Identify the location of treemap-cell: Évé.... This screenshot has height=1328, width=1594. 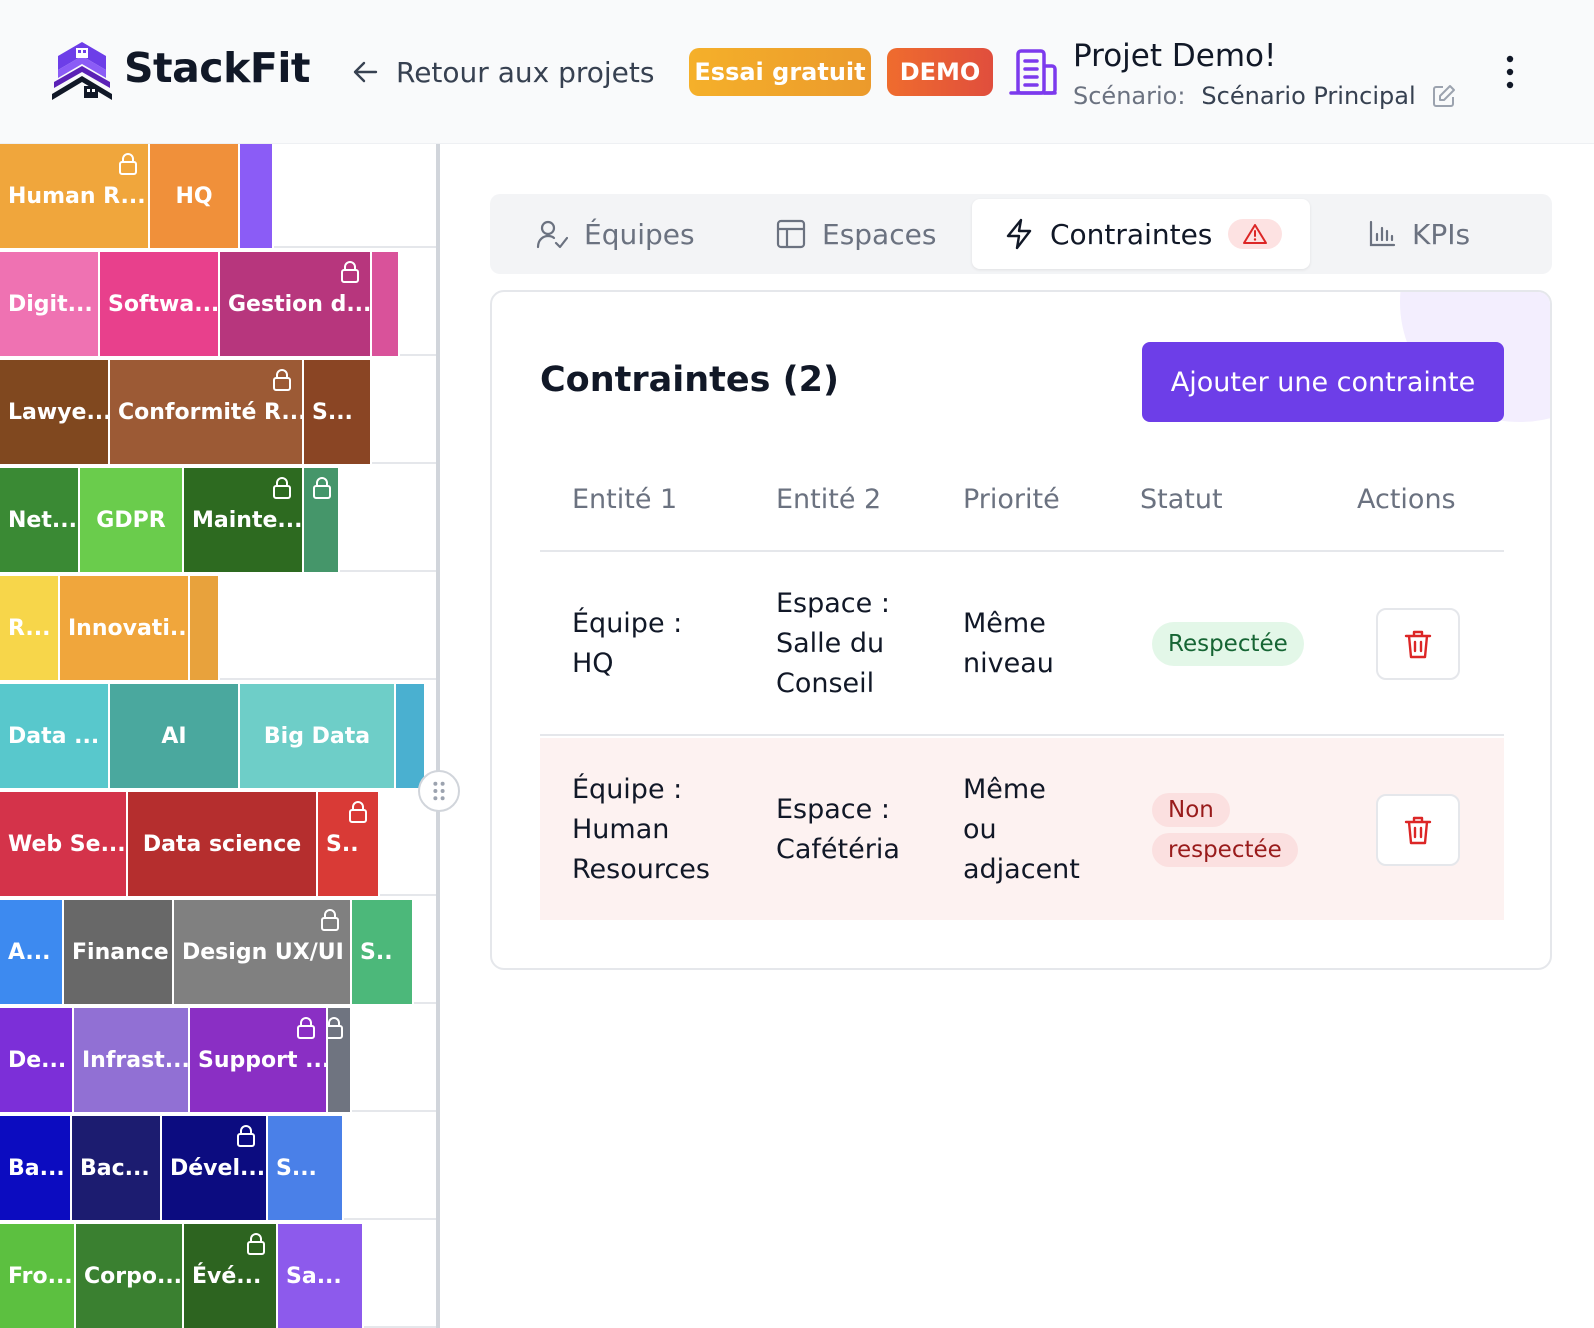
(231, 1276).